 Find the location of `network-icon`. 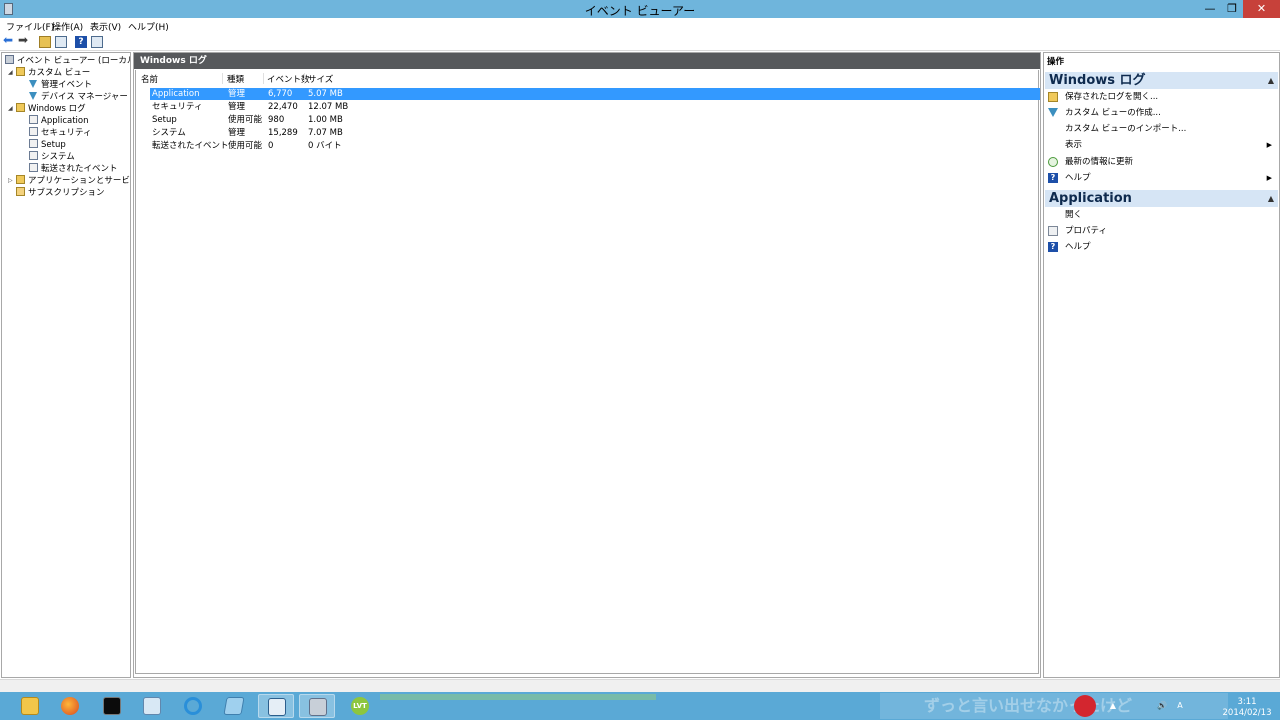

network-icon is located at coordinates (1130, 705).